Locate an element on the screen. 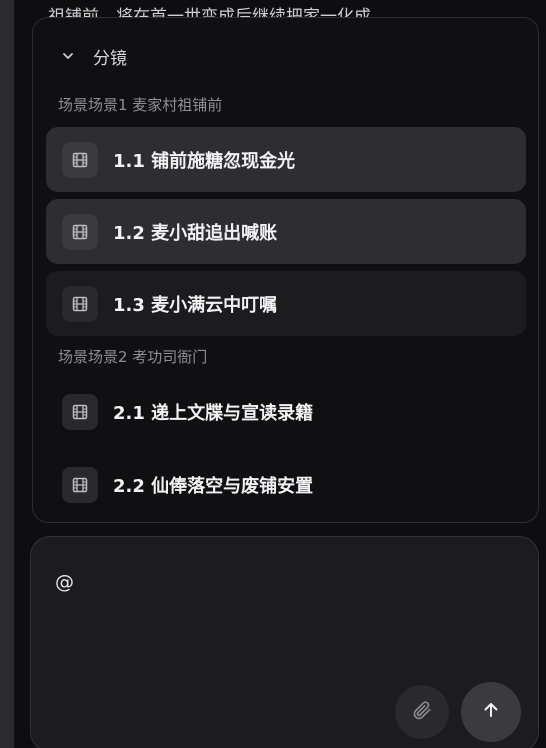 The width and height of the screenshot is (546, 748). left-edge-strip is located at coordinates (7, 374).